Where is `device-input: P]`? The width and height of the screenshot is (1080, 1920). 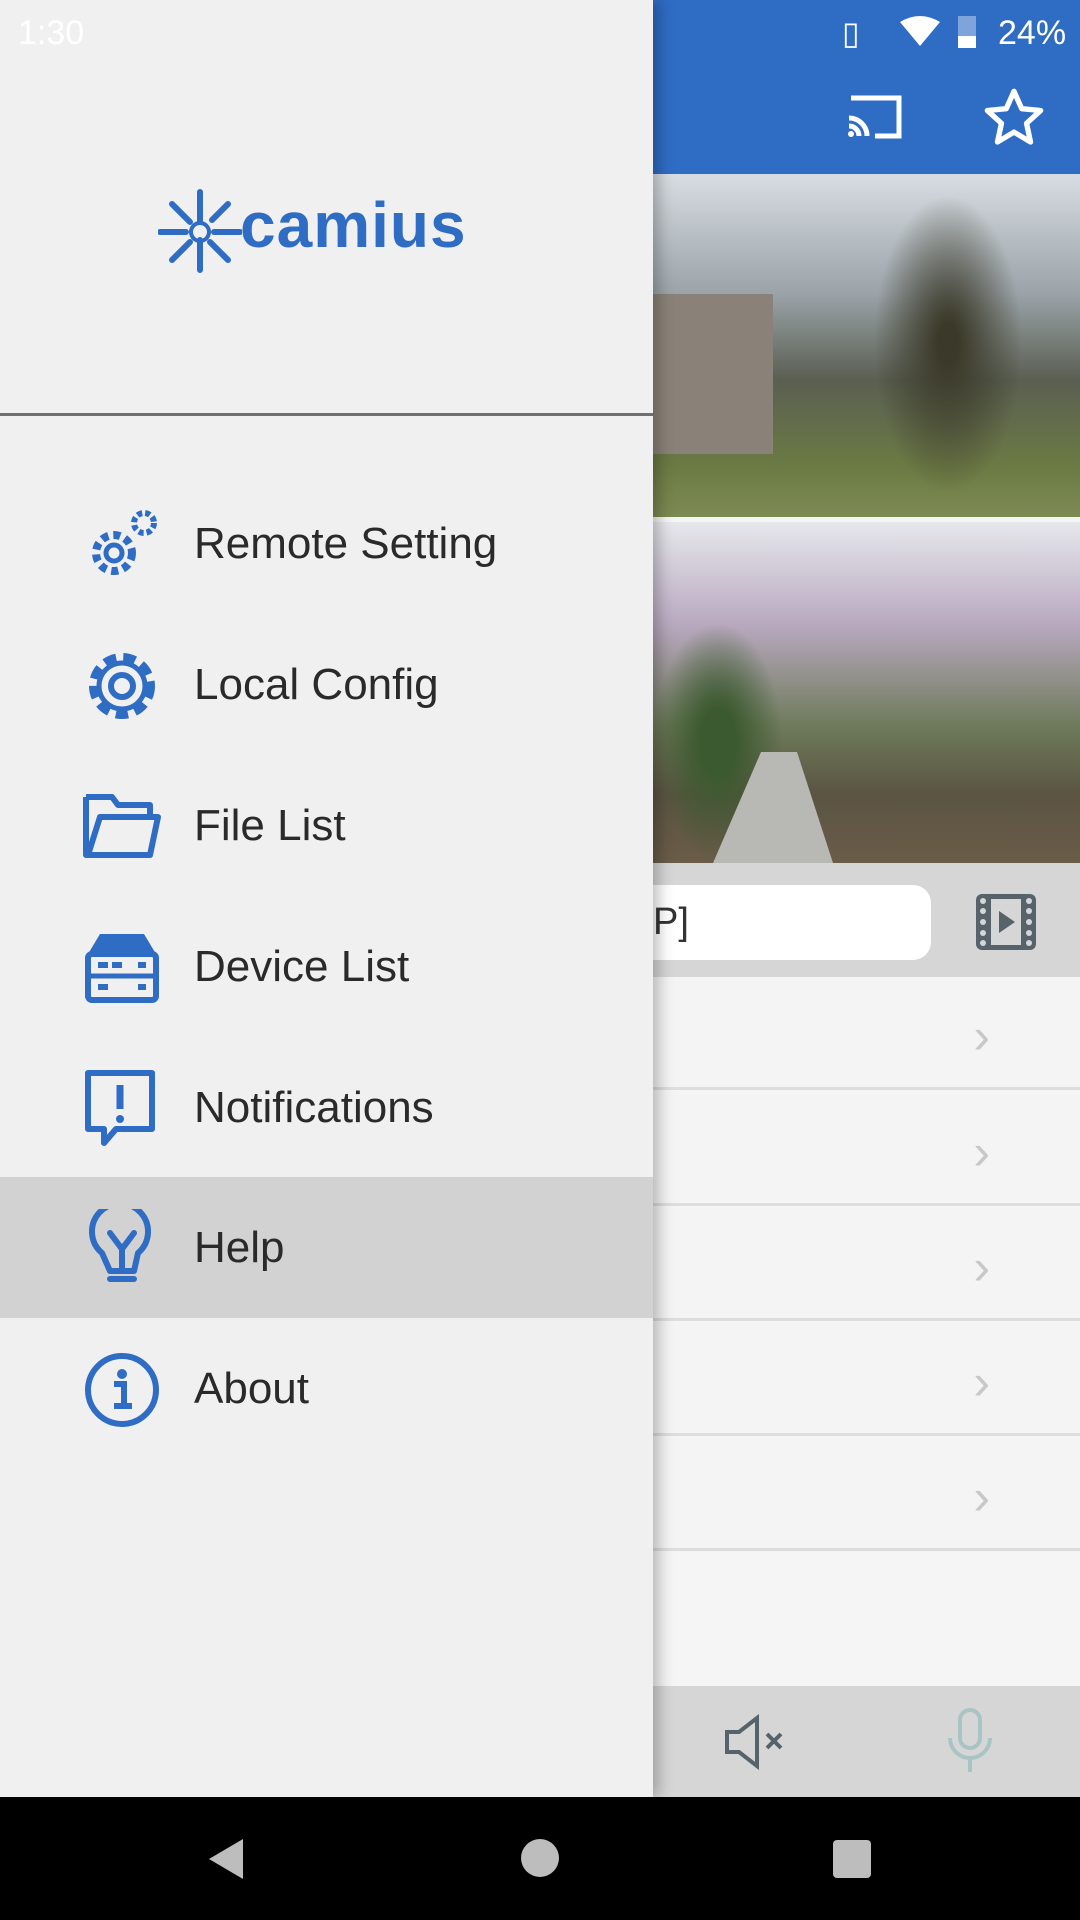 device-input: P] is located at coordinates (792, 922).